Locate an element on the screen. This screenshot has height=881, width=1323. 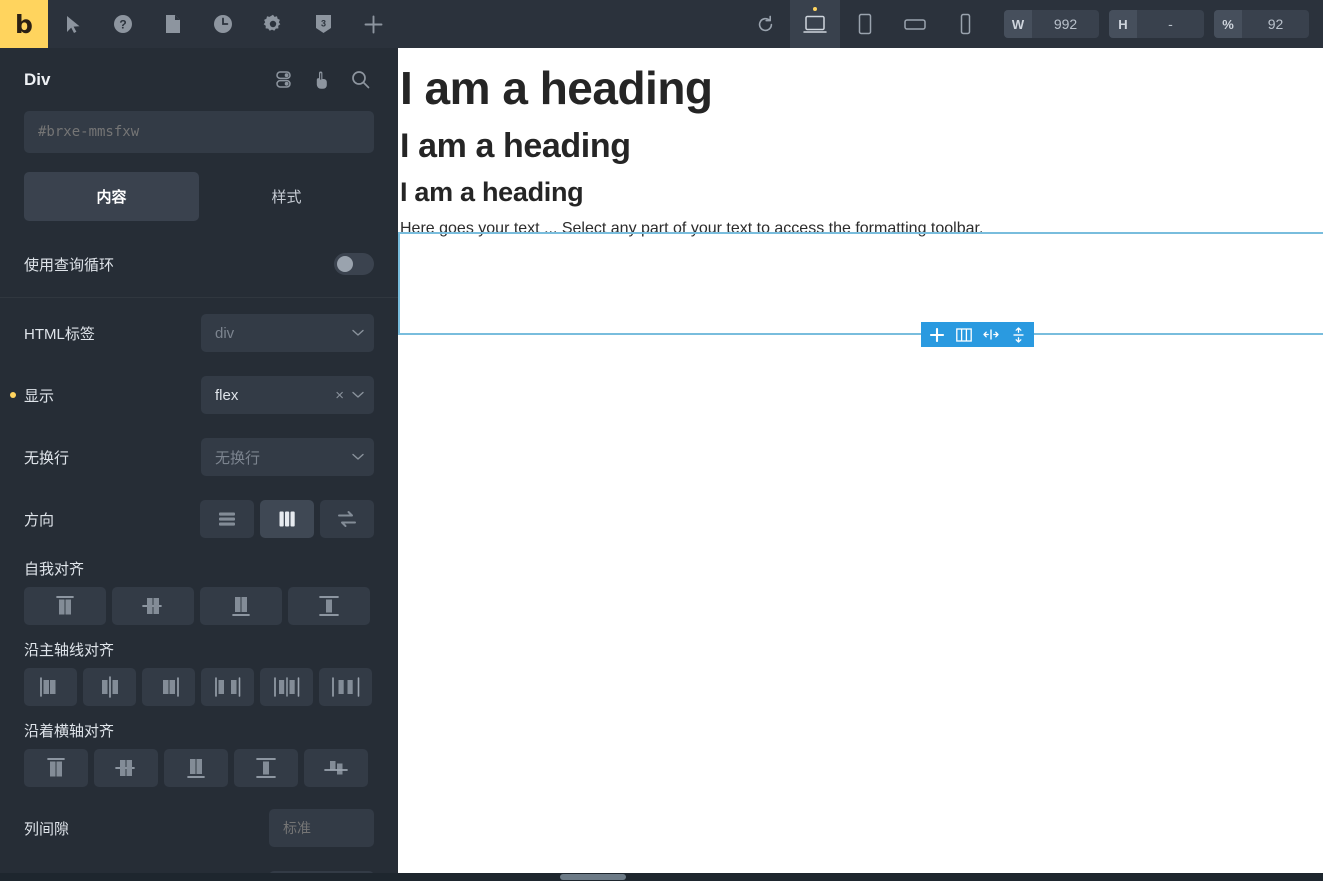
heading-level-1: I am a heading is located at coordinates (861, 88).